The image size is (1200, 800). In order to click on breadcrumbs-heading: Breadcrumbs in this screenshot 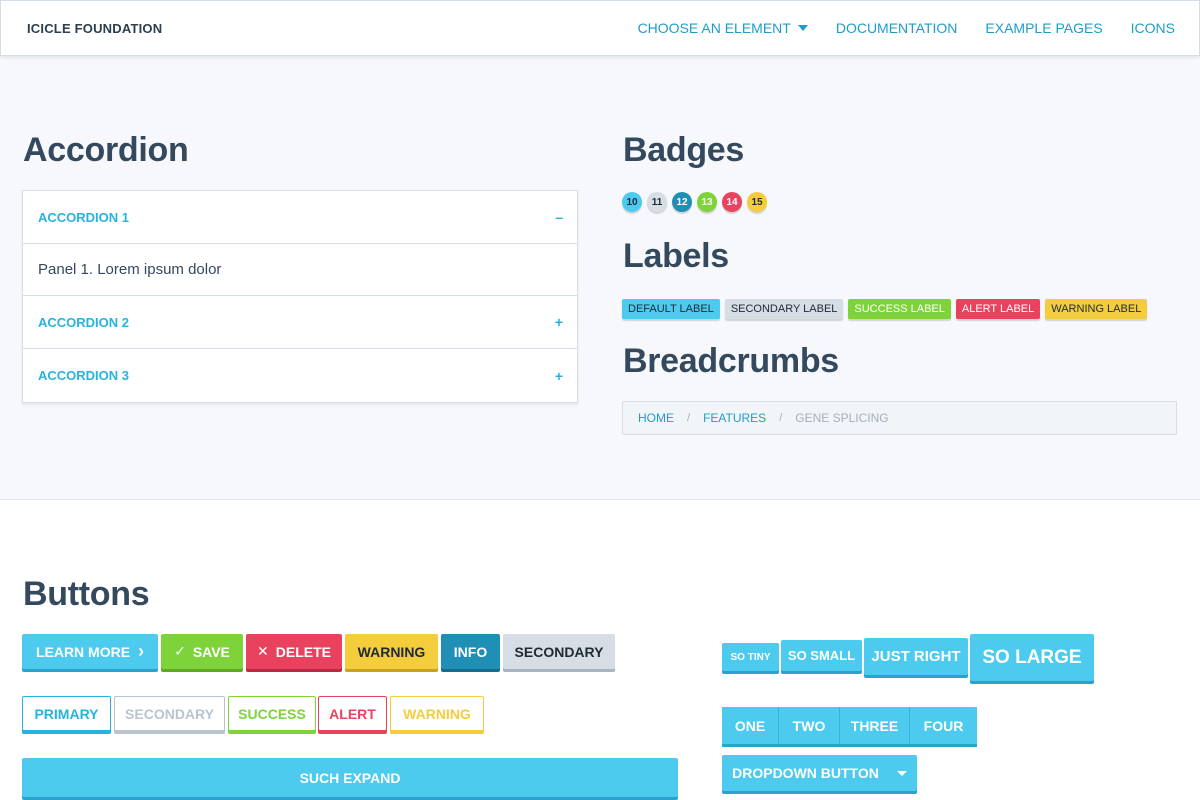, I will do `click(731, 361)`.